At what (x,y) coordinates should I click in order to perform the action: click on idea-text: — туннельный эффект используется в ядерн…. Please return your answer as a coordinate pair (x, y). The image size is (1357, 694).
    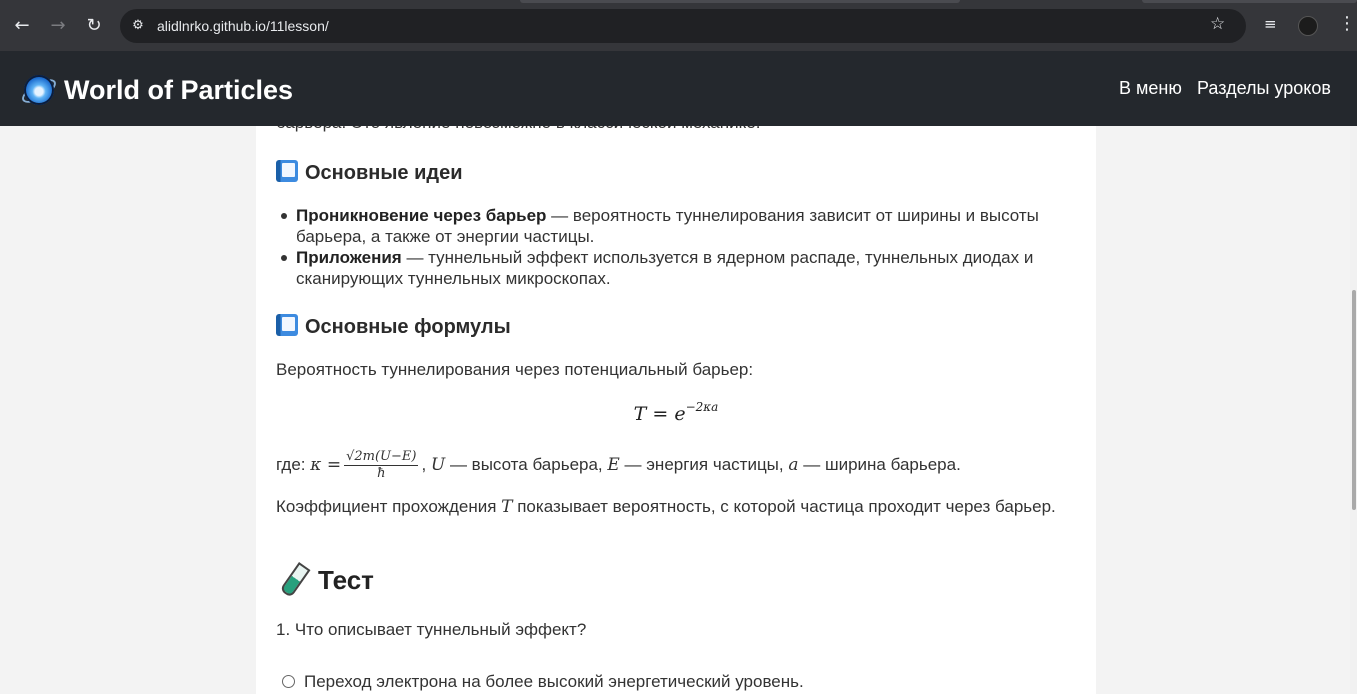
    Looking at the image, I should click on (665, 268).